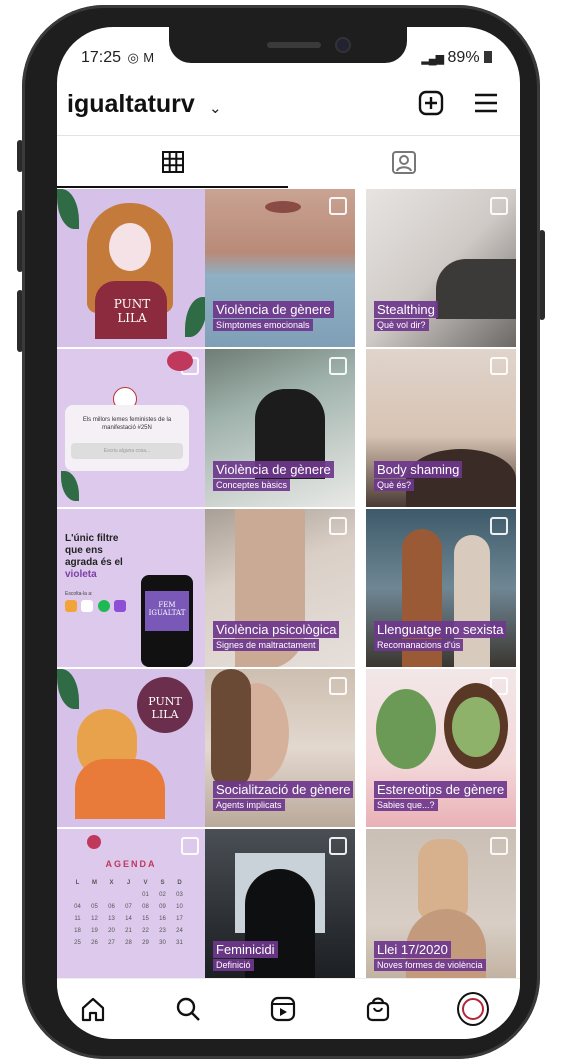 The height and width of the screenshot is (1064, 562). Describe the element at coordinates (132, 311) in the screenshot. I see `punt-lila-badge: PUNT LILA` at that location.